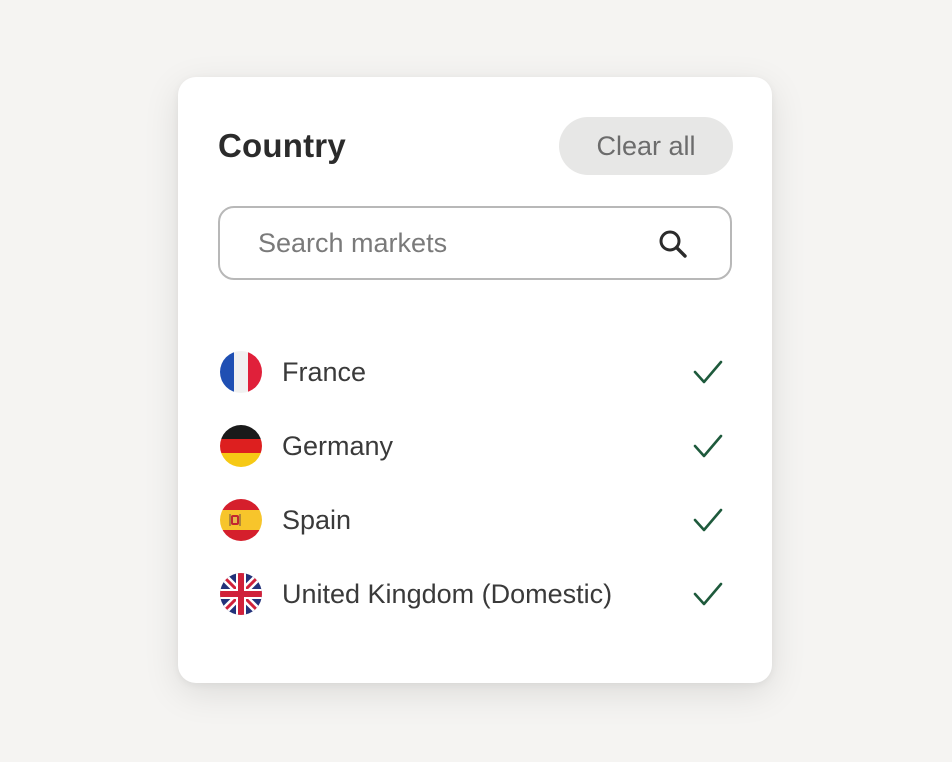  I want to click on country-label: France, so click(324, 371).